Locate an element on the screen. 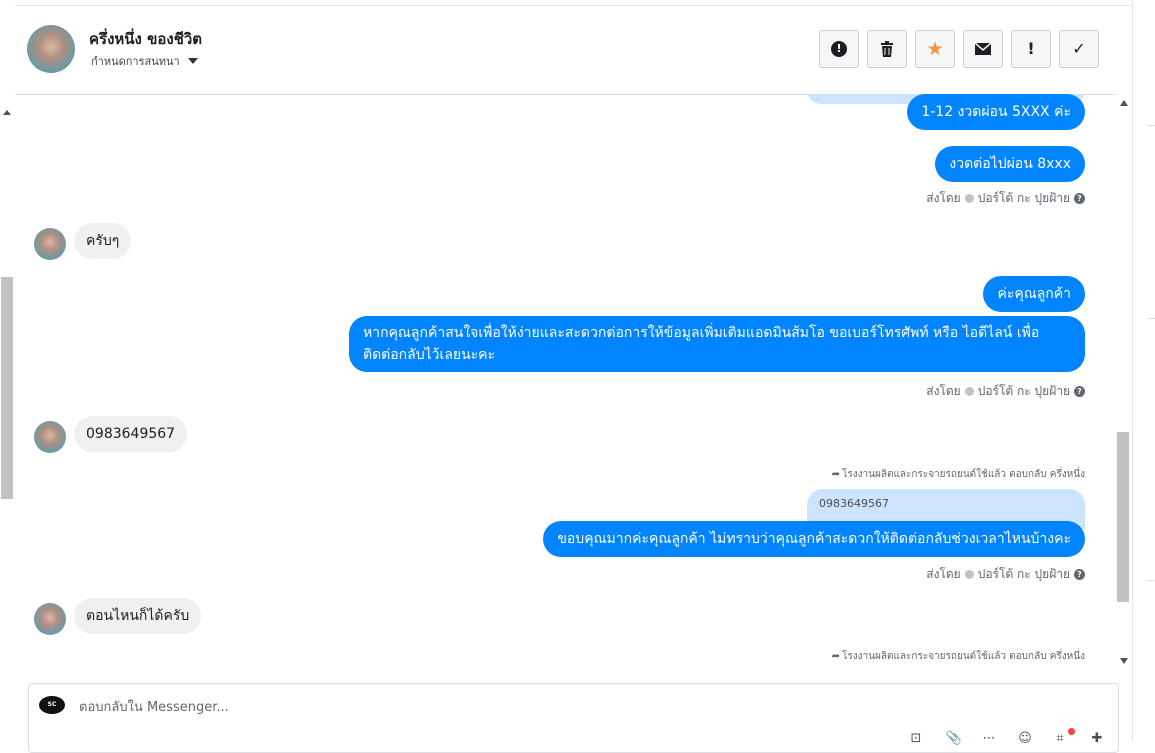  attach-icon: 📎 is located at coordinates (954, 739).